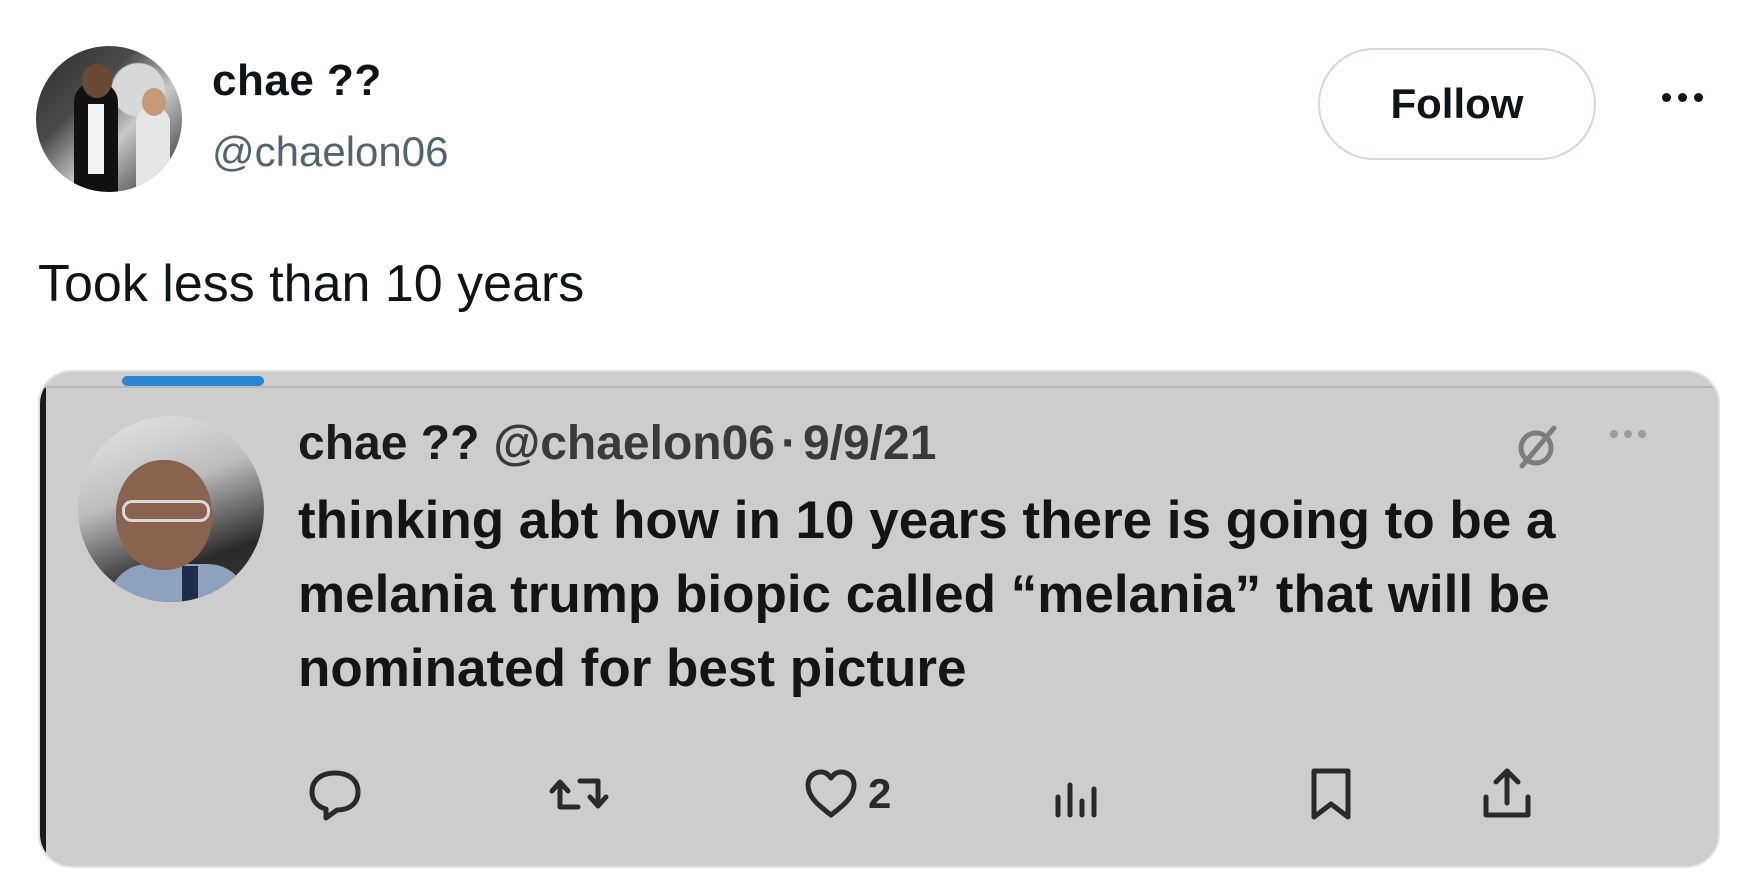 The width and height of the screenshot is (1757, 882). What do you see at coordinates (109, 119) in the screenshot?
I see `author-avatar` at bounding box center [109, 119].